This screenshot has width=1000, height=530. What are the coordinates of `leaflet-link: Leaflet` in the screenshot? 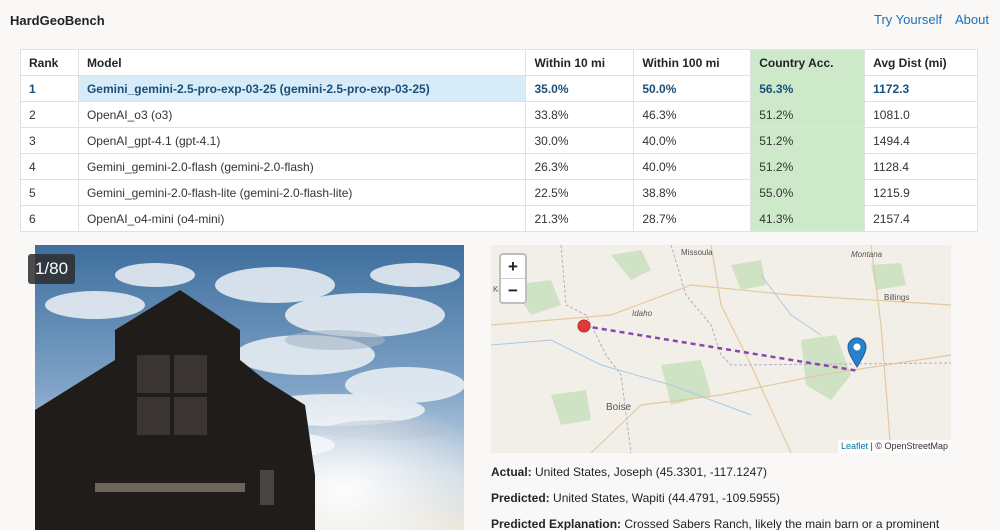 It's located at (854, 446).